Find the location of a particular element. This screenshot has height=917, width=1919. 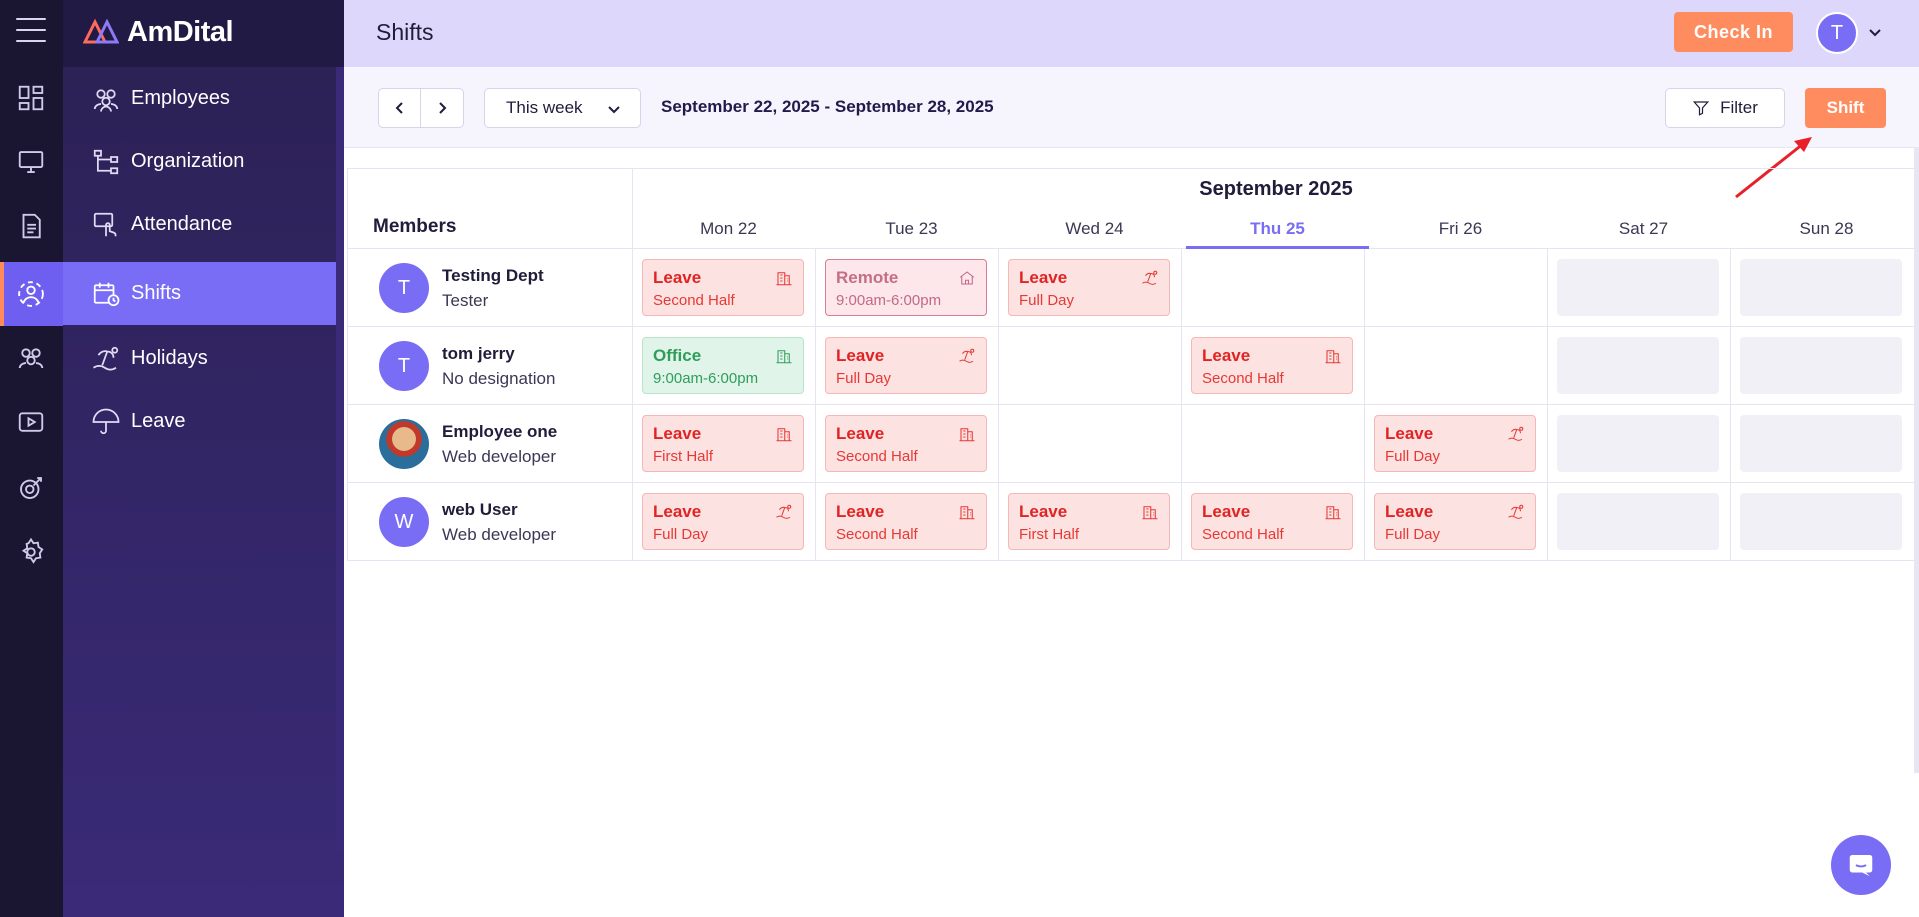

member-designation: Web developer is located at coordinates (499, 534).